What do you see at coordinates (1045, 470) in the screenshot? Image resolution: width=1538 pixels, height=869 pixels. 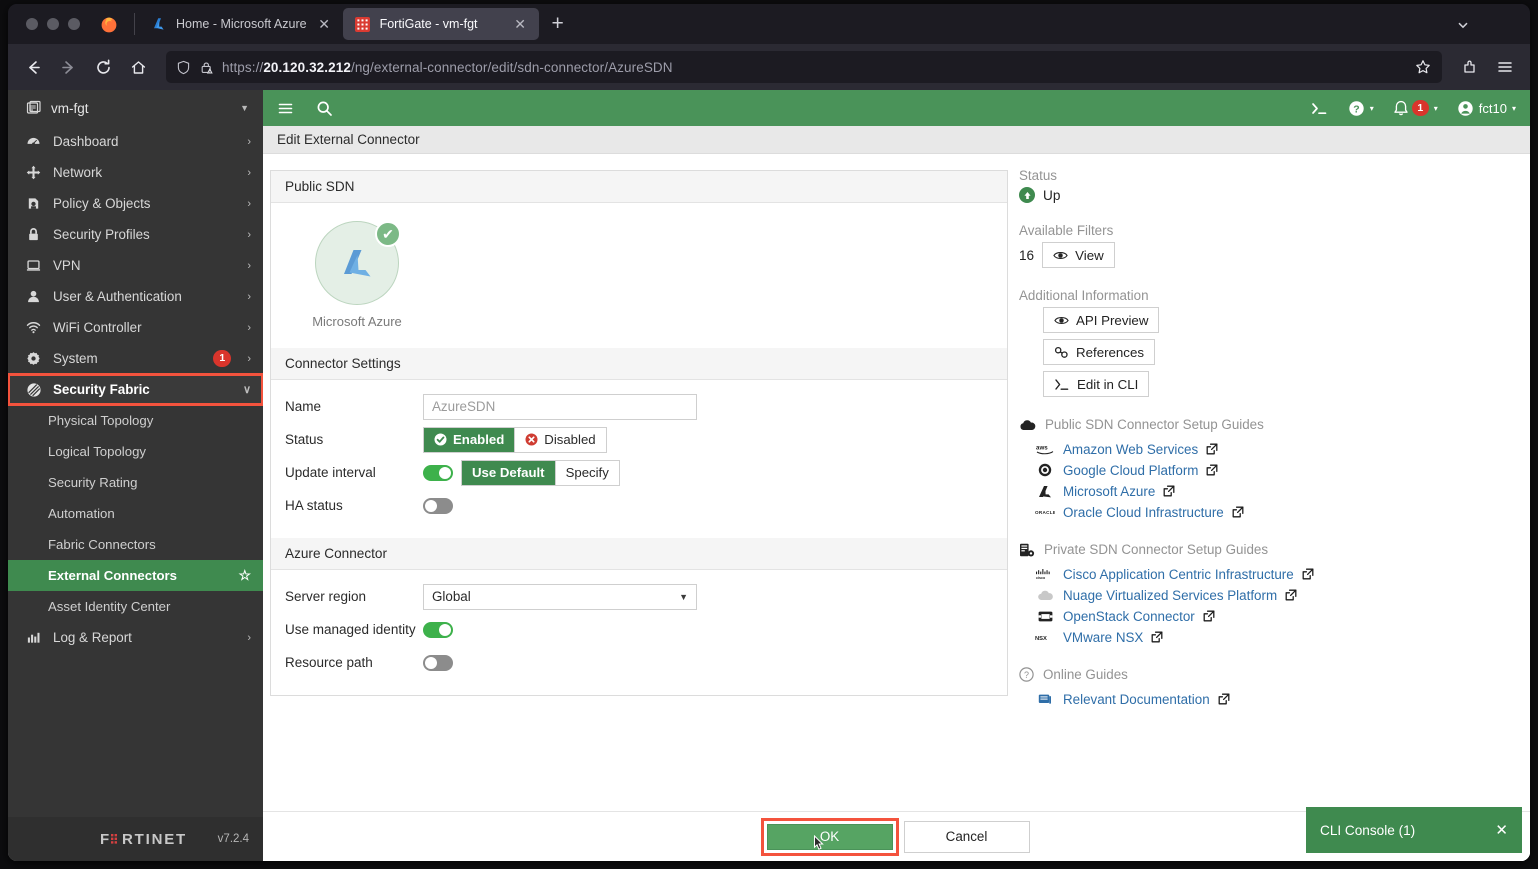 I see `gcp-icon` at bounding box center [1045, 470].